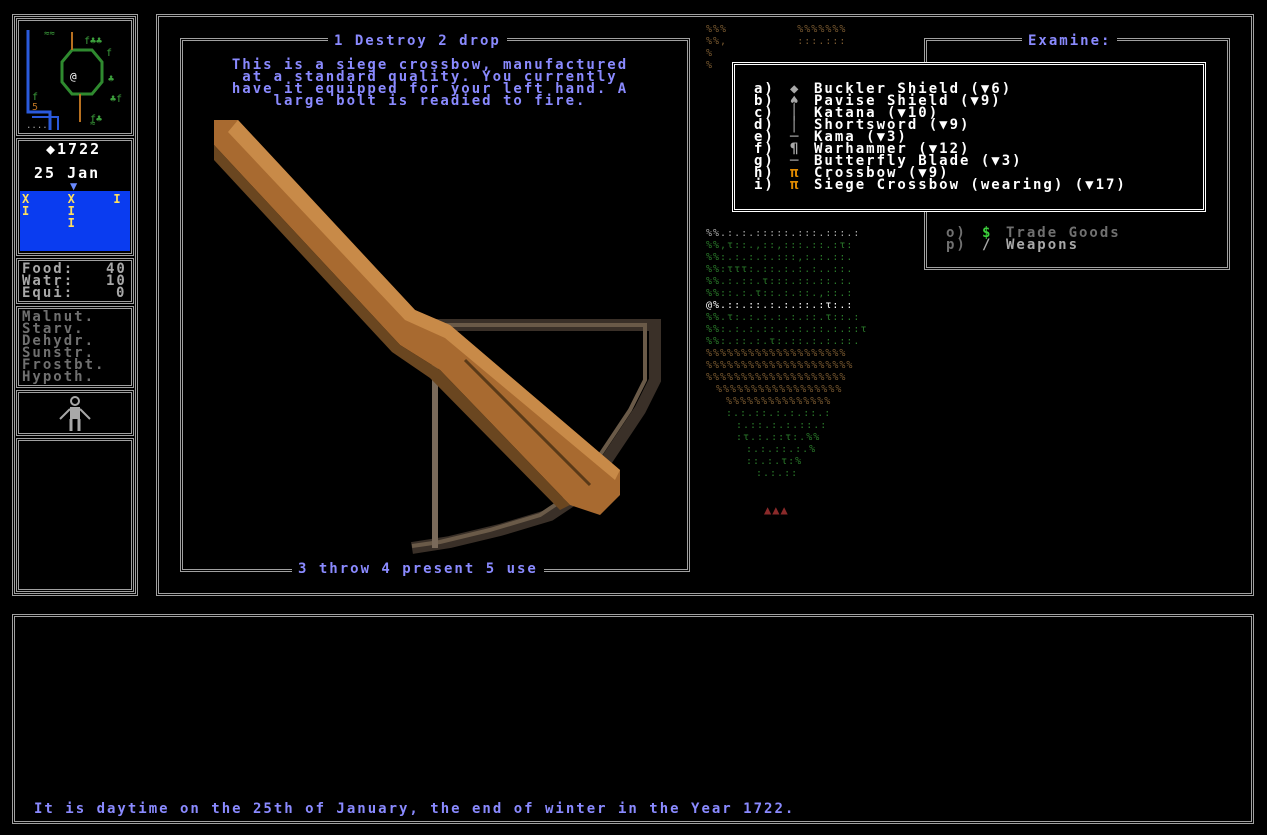  I want to click on svg-text: f♣♣, so click(93, 41).